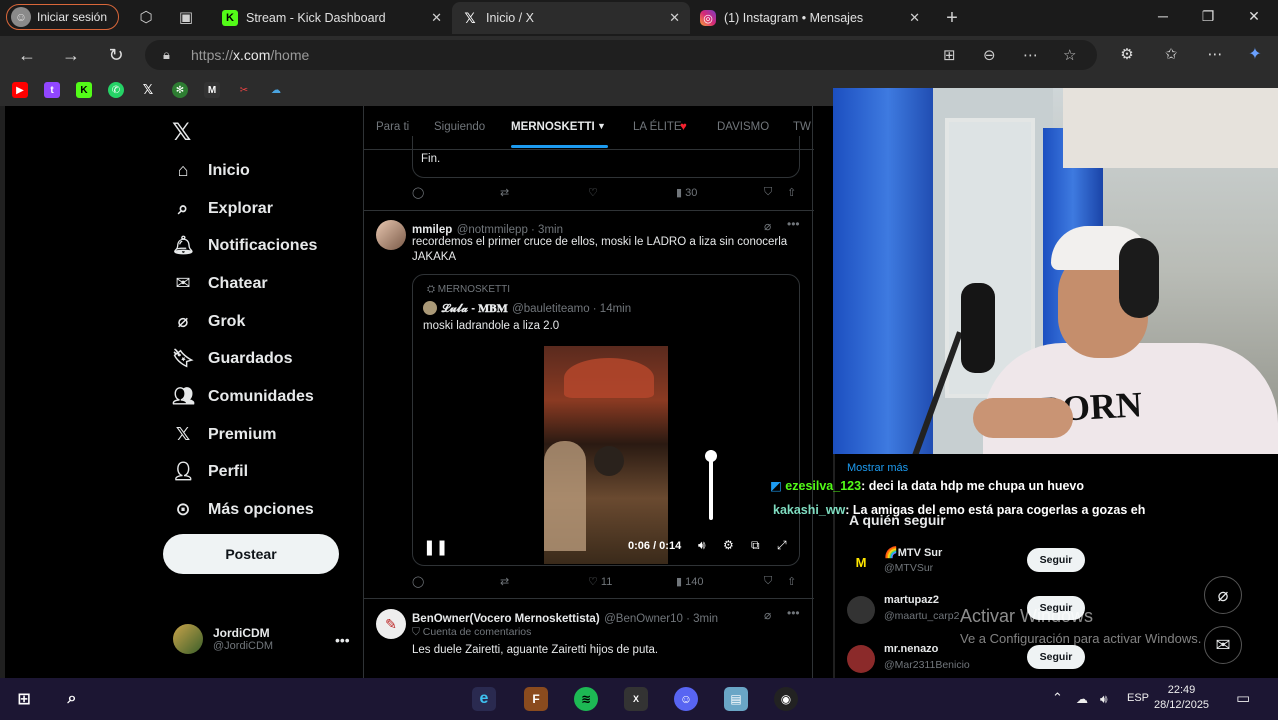  I want to click on nav-chat: ✉ Chatear, so click(219, 283).